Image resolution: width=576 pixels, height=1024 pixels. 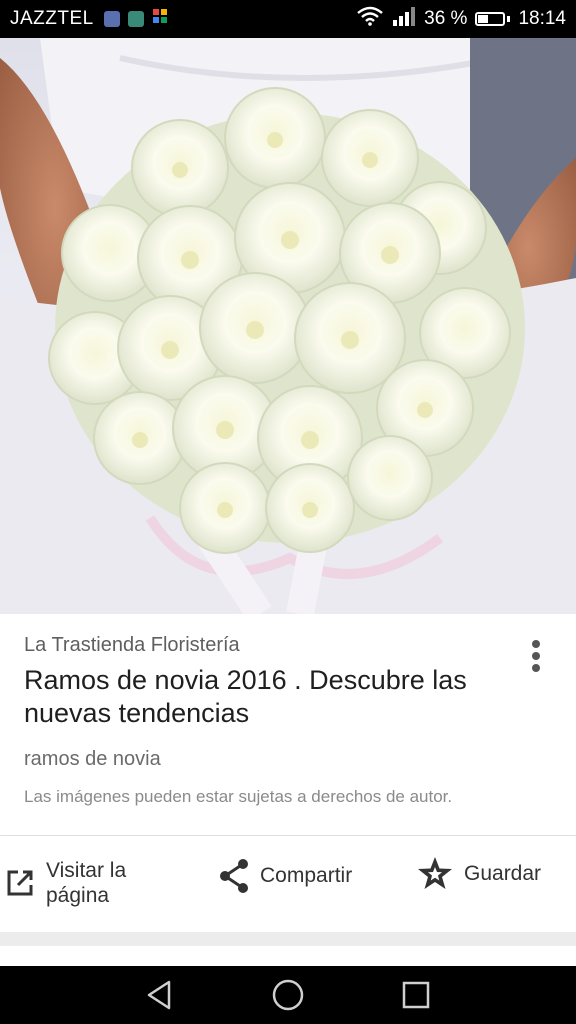 I want to click on visit-page-button: Visitar la página, so click(x=85, y=883).